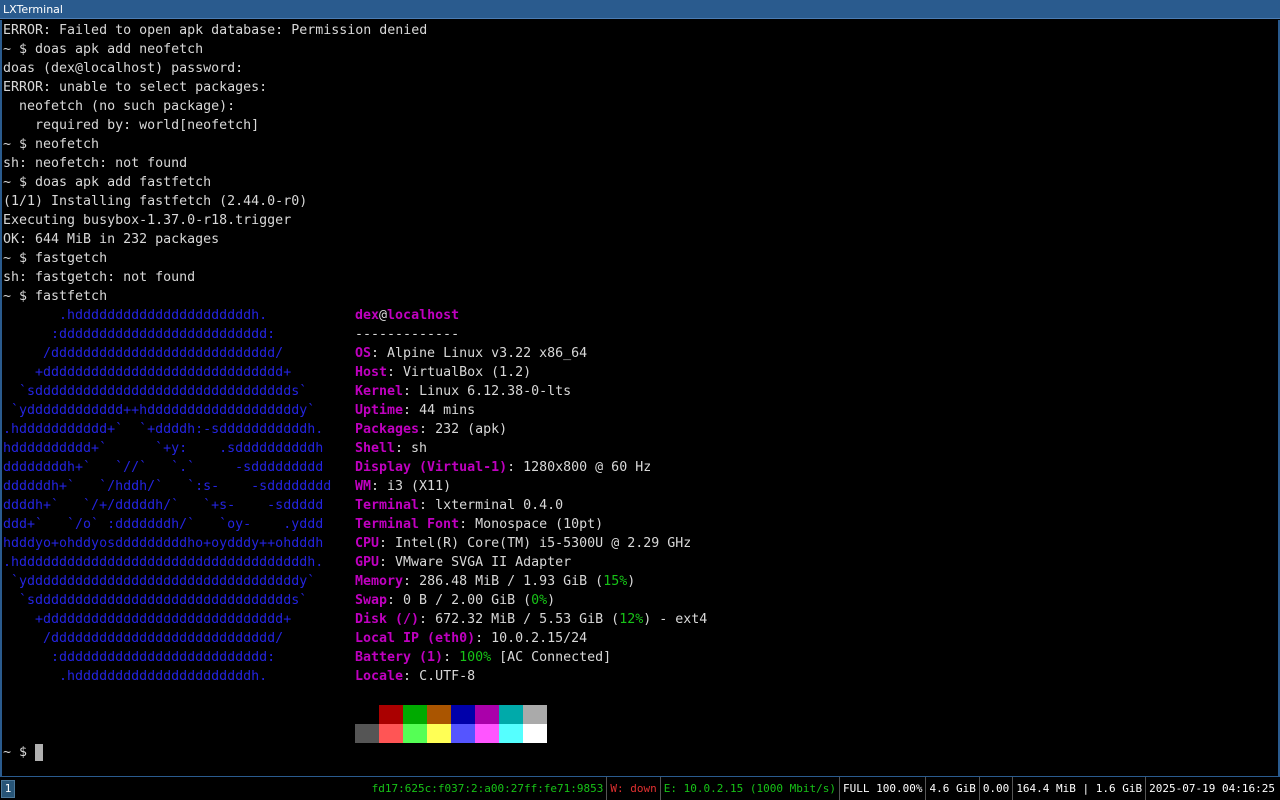 The width and height of the screenshot is (1280, 800). Describe the element at coordinates (675, 619) in the screenshot. I see `fastfetch-value-tail: ) - ext4` at that location.